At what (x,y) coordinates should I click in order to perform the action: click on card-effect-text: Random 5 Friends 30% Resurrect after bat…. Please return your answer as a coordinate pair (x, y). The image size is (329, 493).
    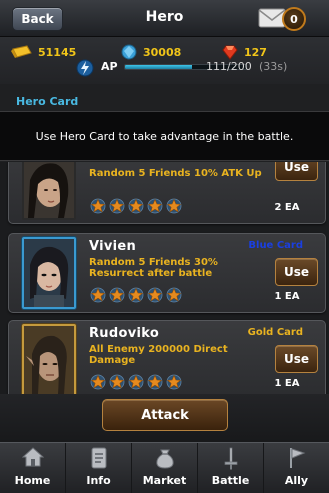
    Looking at the image, I should click on (153, 268).